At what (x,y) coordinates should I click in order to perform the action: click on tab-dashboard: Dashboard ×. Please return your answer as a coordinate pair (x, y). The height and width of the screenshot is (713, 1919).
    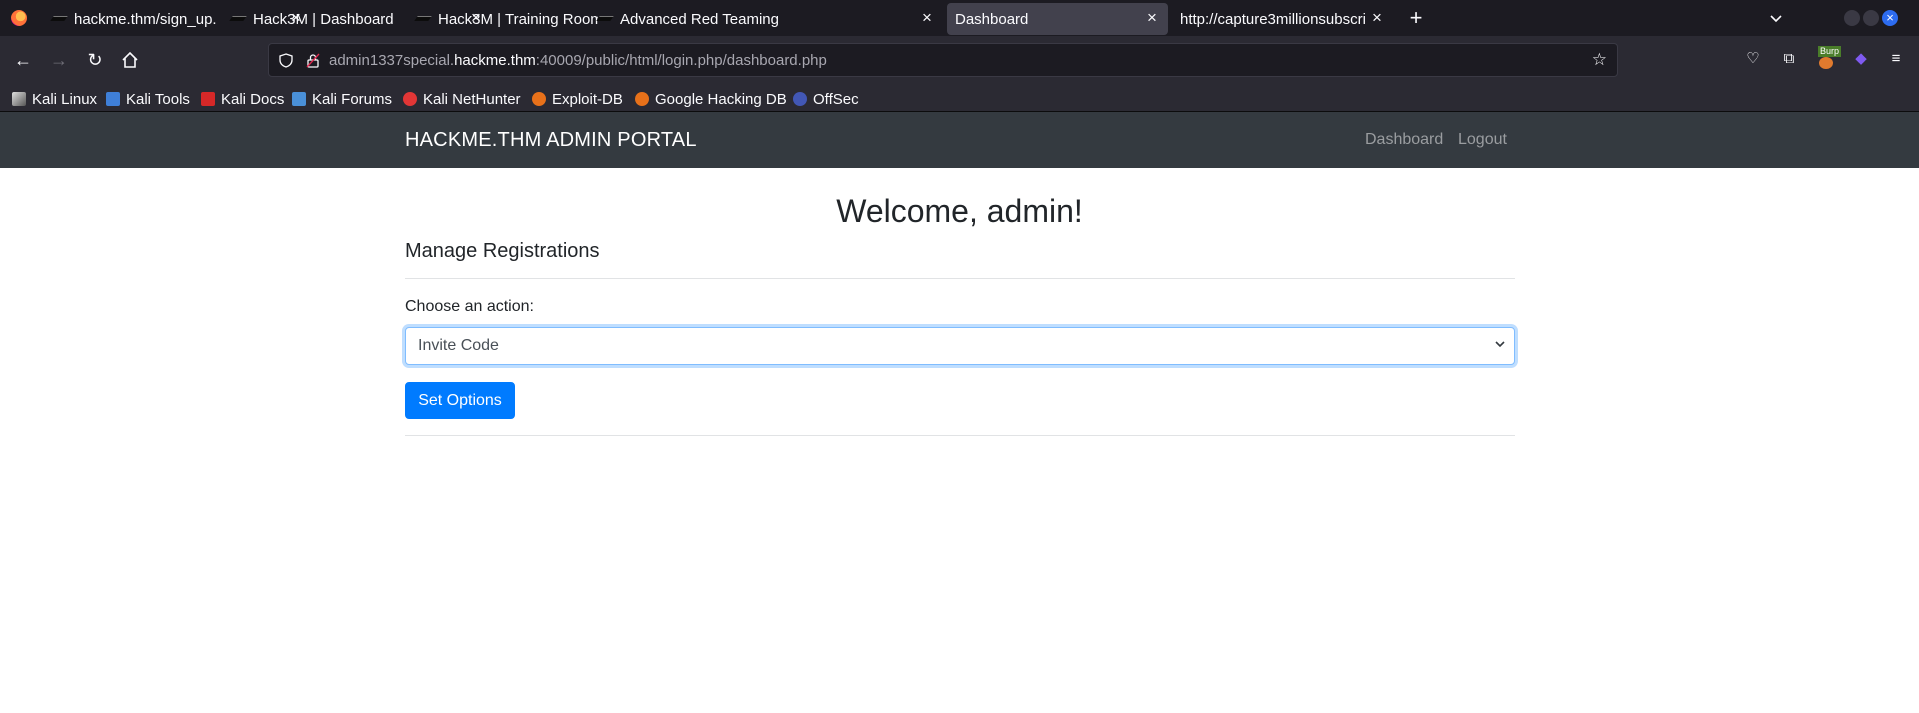
    Looking at the image, I should click on (1057, 19).